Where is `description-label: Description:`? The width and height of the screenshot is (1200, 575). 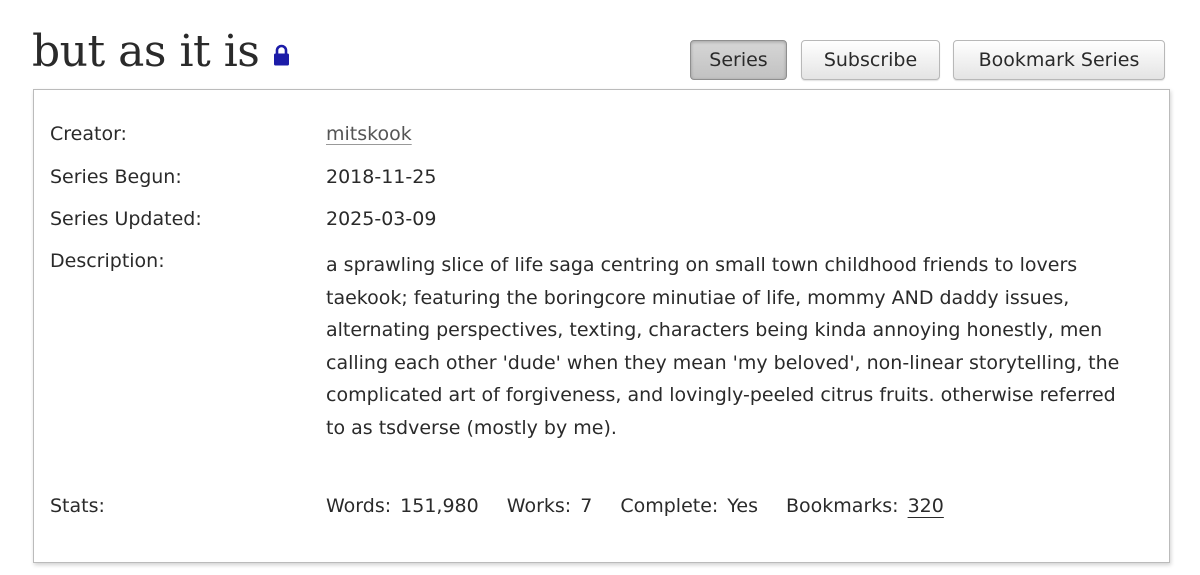
description-label: Description: is located at coordinates (107, 261).